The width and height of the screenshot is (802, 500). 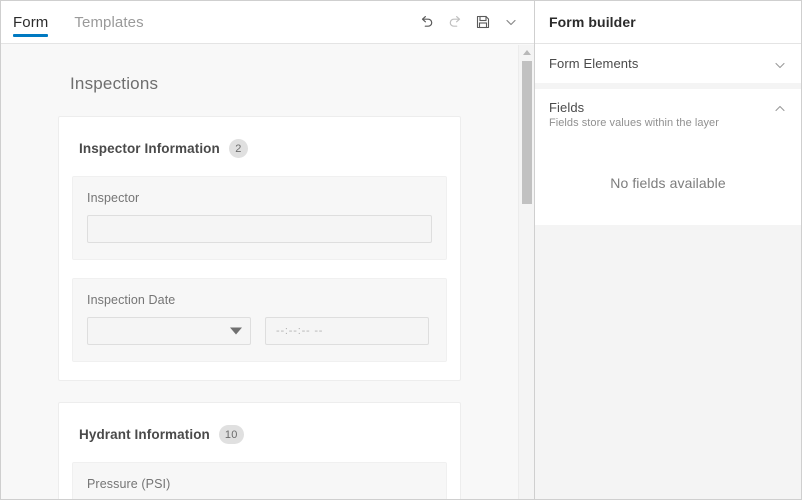 I want to click on fields-empty-message: No fields available, so click(x=668, y=182).